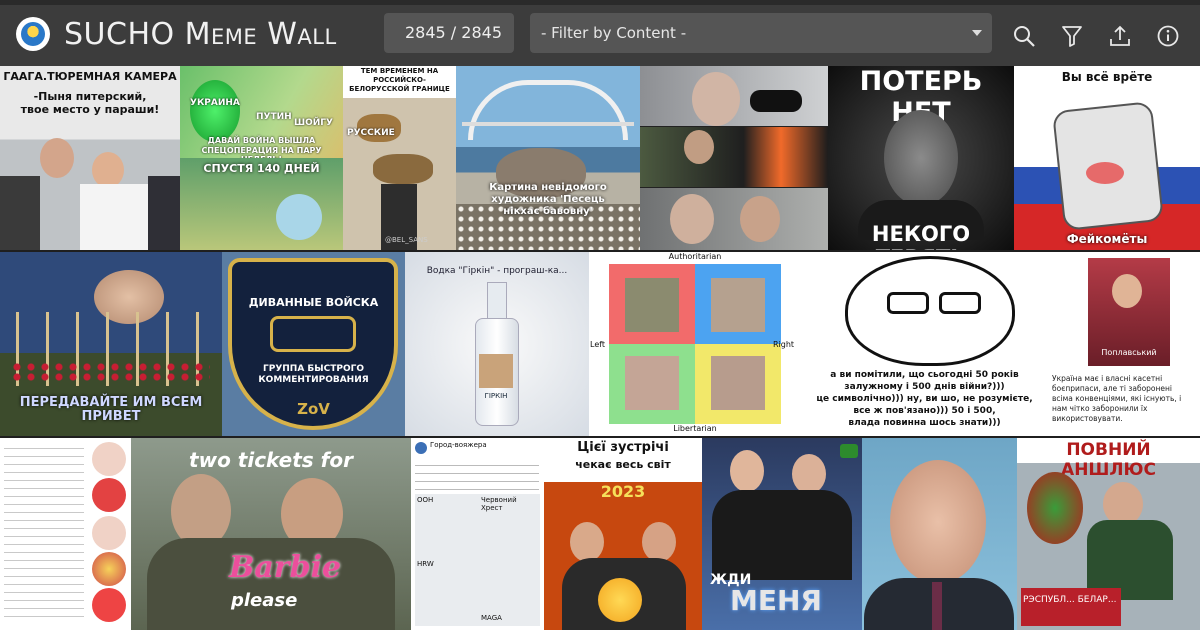 Image resolution: width=1200 pixels, height=630 pixels. I want to click on meme-caption: Barbie, so click(285, 567).